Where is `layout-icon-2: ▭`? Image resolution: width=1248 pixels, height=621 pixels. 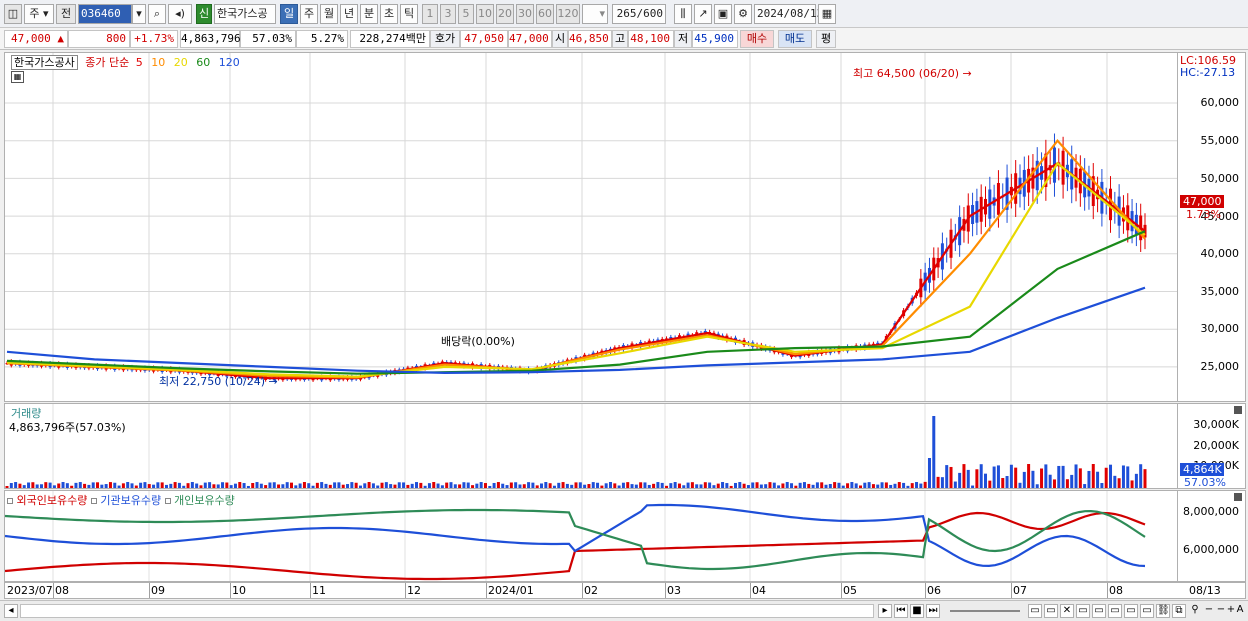
layout-icon-2: ▭ is located at coordinates (1051, 611).